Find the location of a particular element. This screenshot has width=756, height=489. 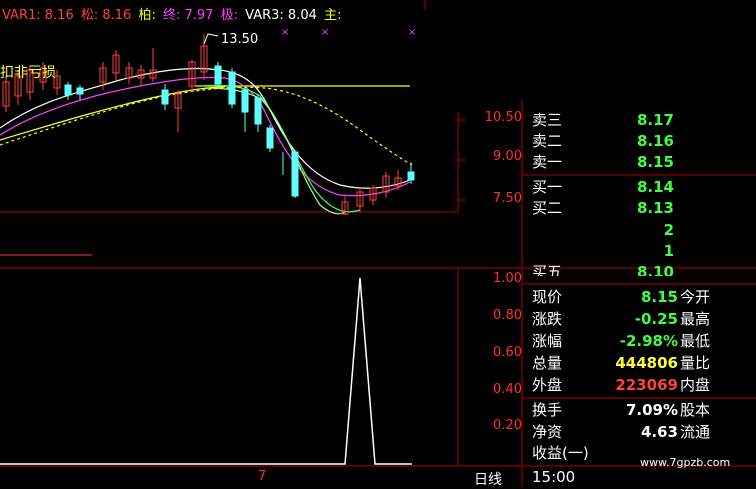

stat-label: 收益(一) is located at coordinates (560, 453).